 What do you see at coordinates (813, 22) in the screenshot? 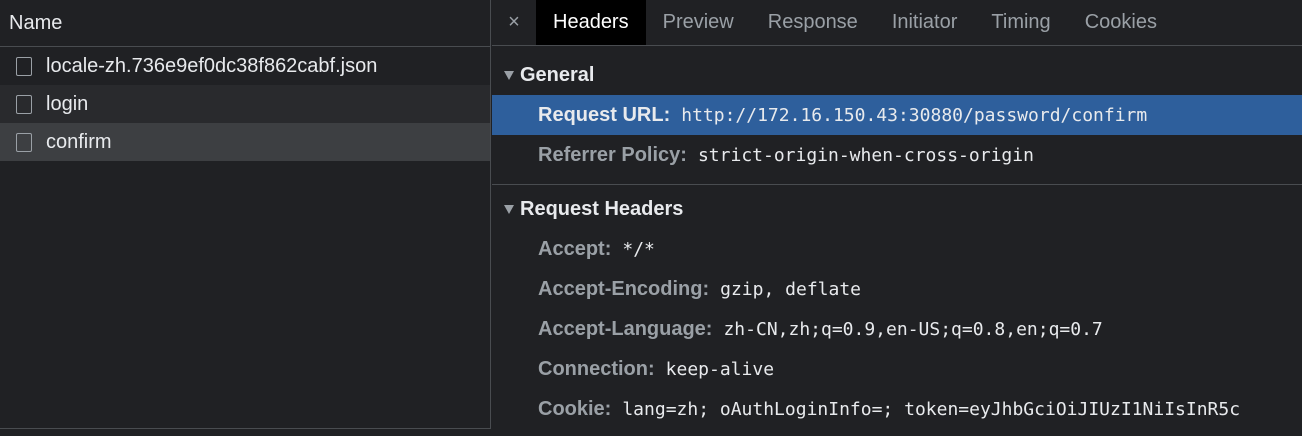
I see `tab-response: Response` at bounding box center [813, 22].